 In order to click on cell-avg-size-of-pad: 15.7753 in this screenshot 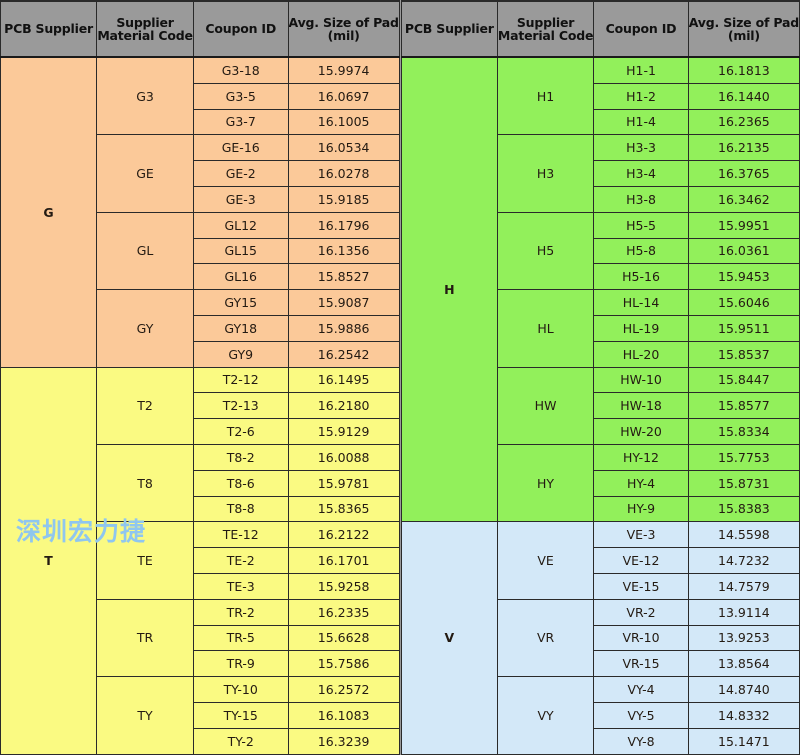, I will do `click(743, 457)`.